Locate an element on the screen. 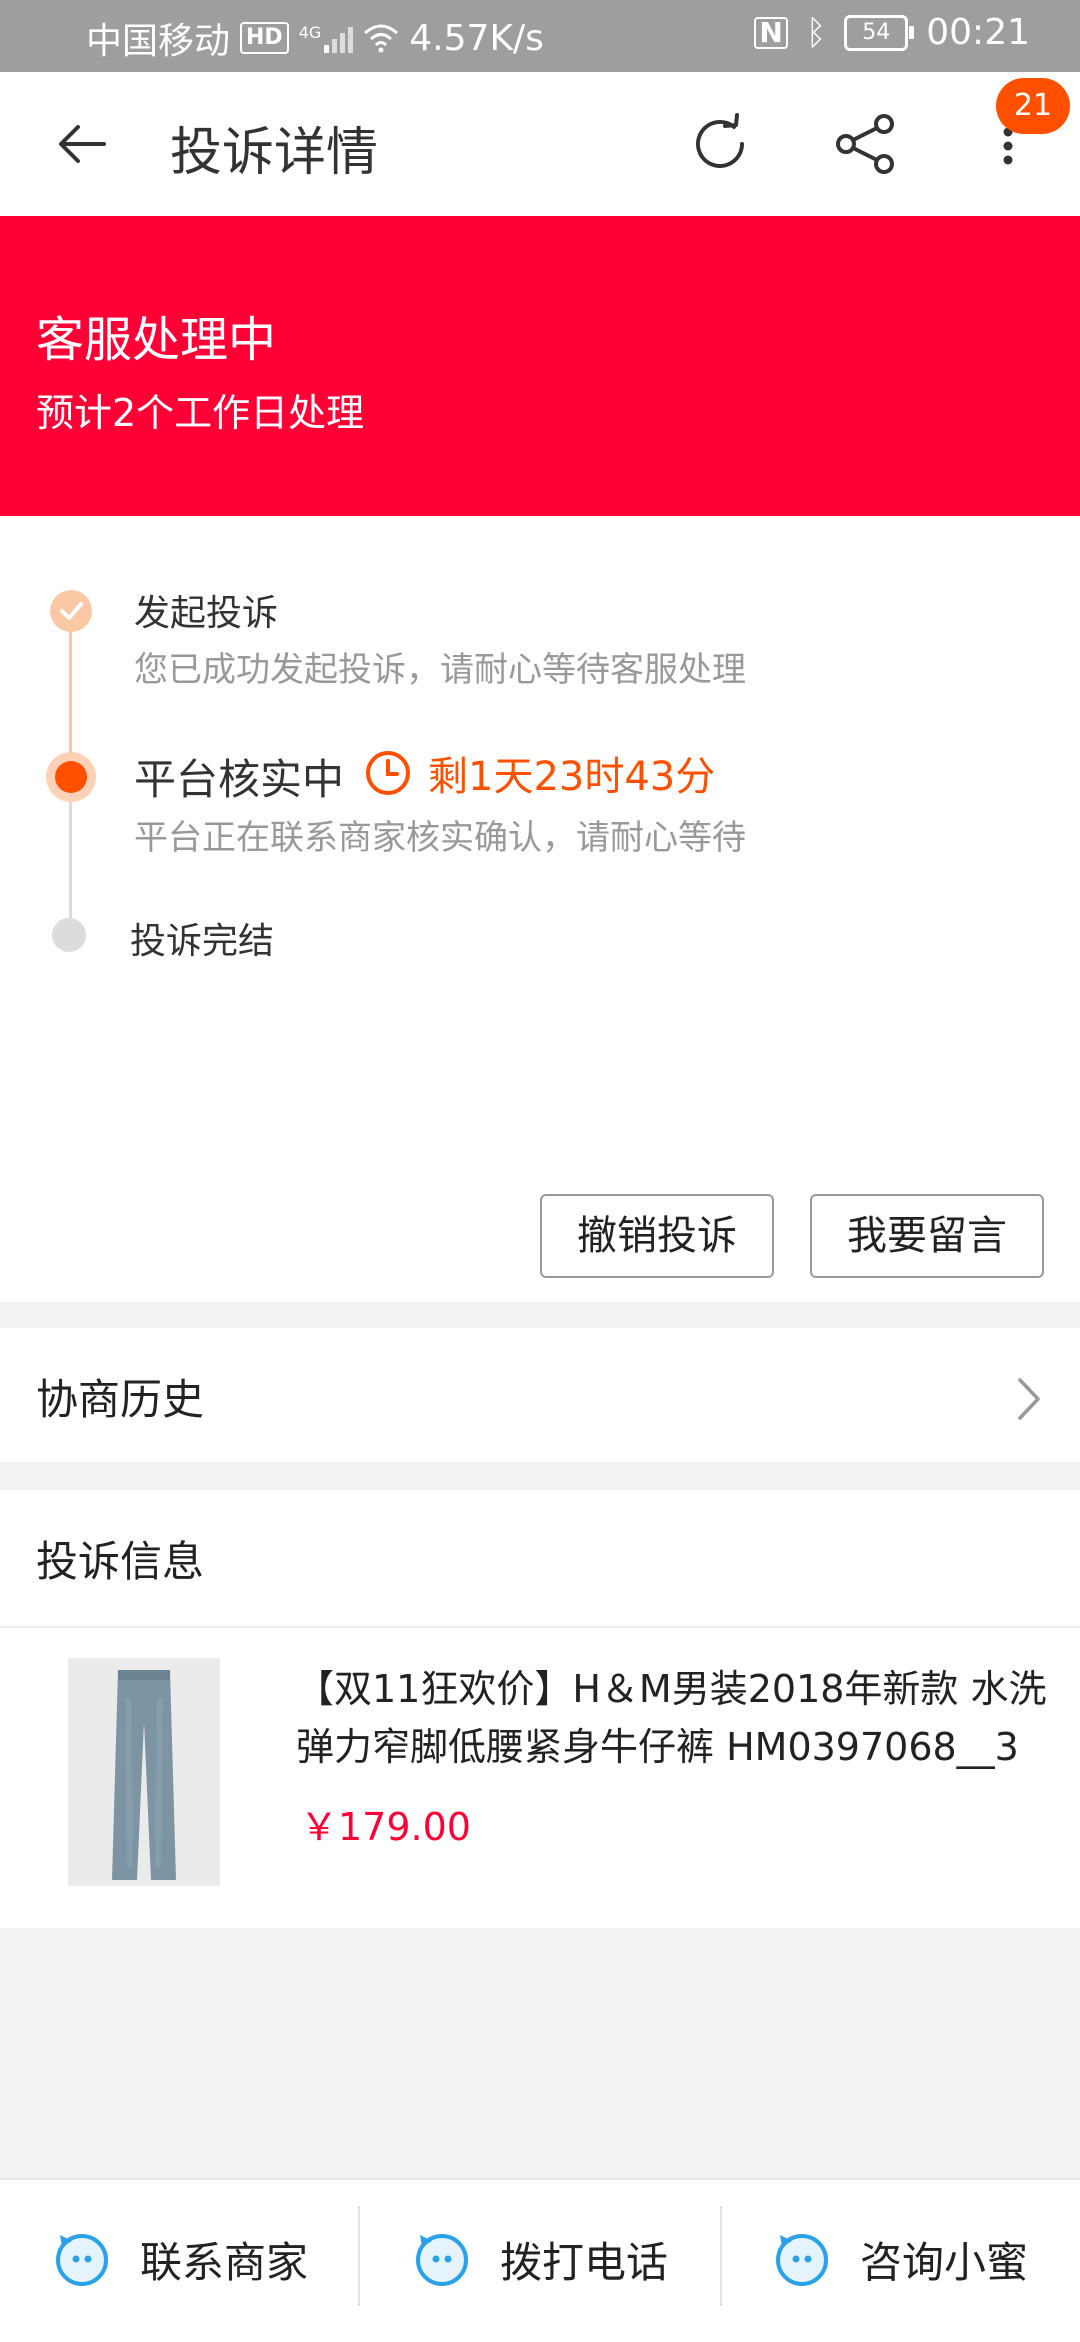 The image size is (1080, 2342). network-type: 4G is located at coordinates (310, 32).